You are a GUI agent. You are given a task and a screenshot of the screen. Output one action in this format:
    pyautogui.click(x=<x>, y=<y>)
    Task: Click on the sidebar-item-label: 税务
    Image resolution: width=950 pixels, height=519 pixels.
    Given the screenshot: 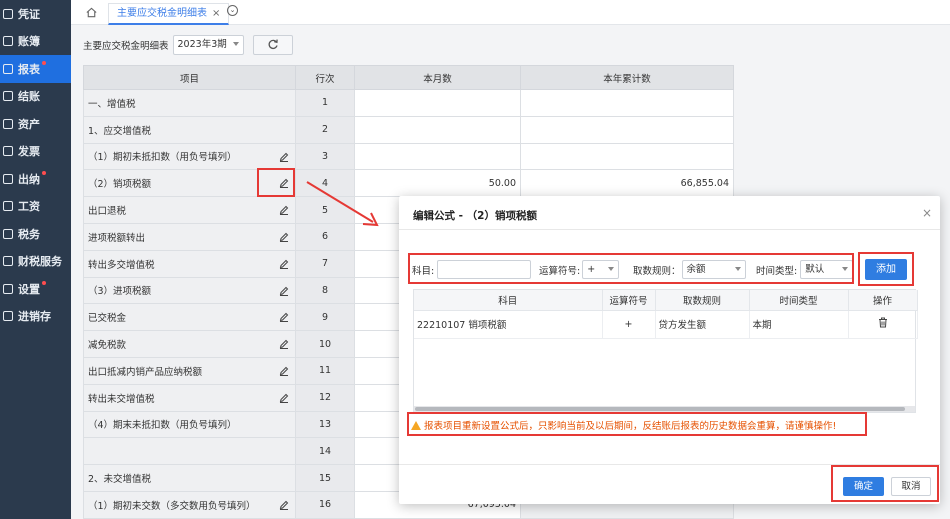 What is the action you would take?
    pyautogui.click(x=29, y=234)
    